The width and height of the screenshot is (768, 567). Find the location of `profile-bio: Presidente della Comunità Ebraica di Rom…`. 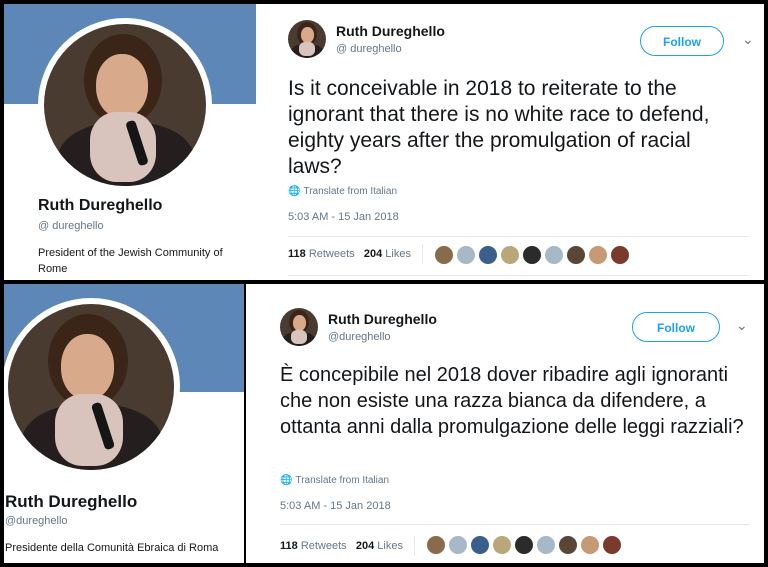

profile-bio: Presidente della Comunità Ebraica di Rom… is located at coordinates (112, 548).